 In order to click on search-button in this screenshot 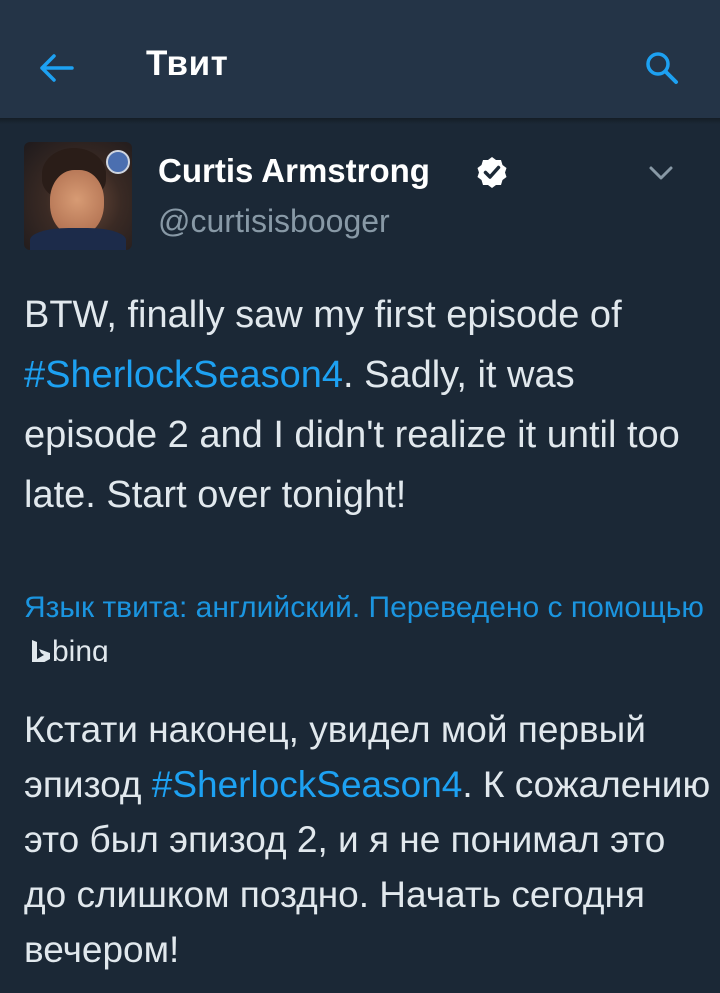, I will do `click(662, 68)`.